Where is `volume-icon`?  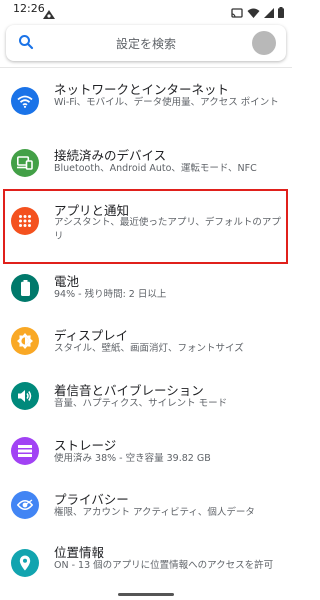
volume-icon is located at coordinates (25, 396).